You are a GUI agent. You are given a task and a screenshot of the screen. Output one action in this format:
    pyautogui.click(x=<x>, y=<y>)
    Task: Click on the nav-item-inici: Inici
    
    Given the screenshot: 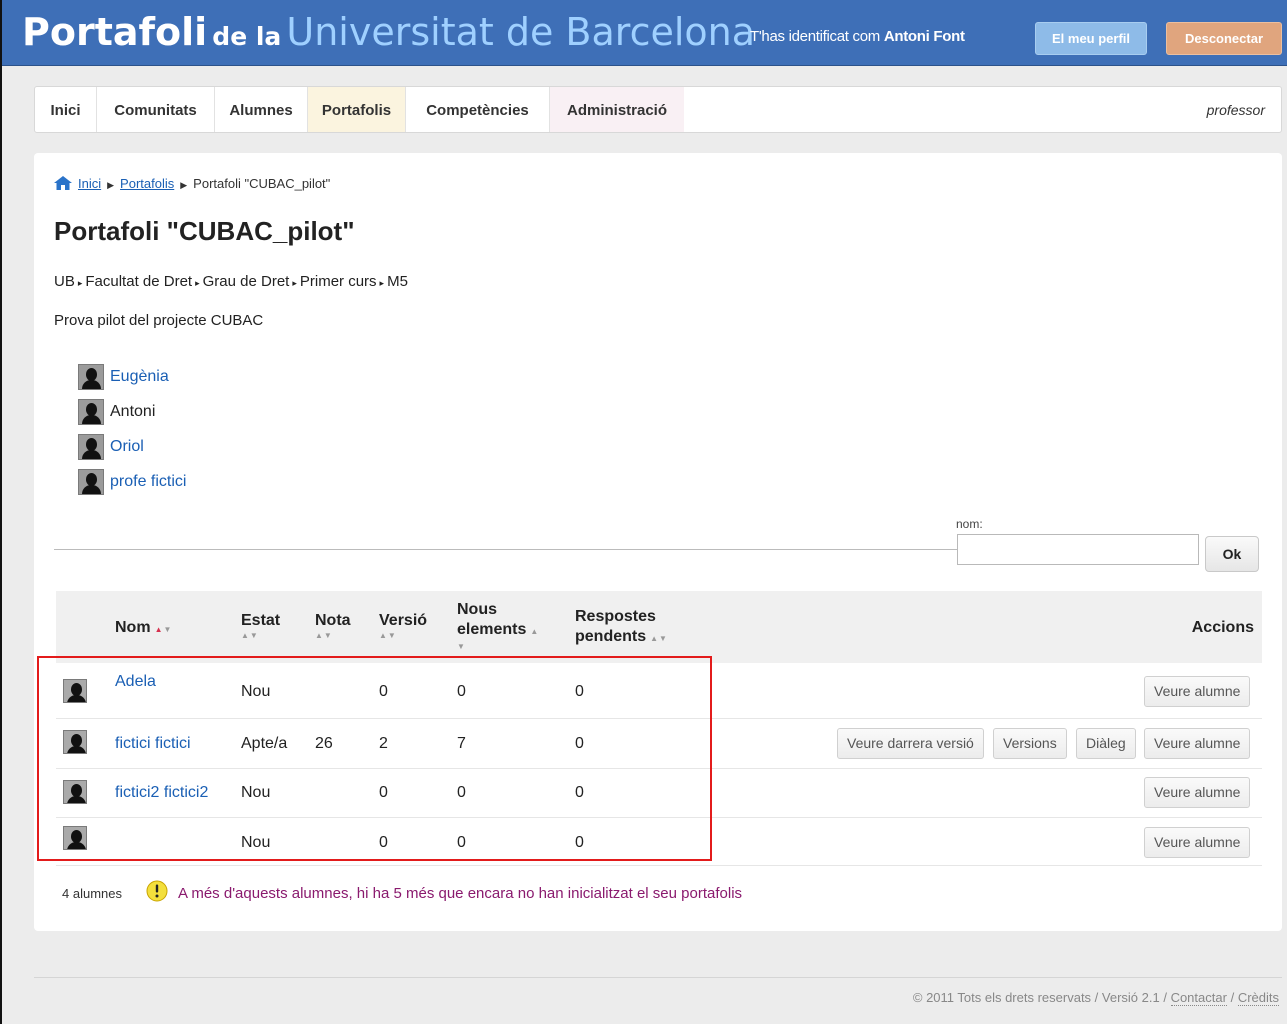 What is the action you would take?
    pyautogui.click(x=66, y=109)
    